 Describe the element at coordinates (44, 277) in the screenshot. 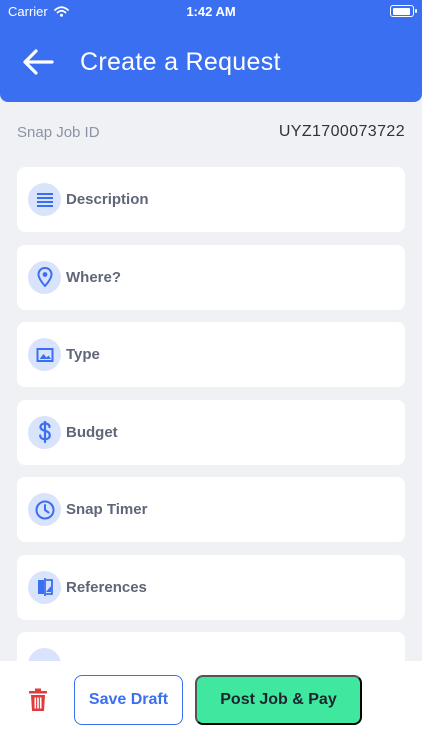

I see `location-pin-icon` at that location.